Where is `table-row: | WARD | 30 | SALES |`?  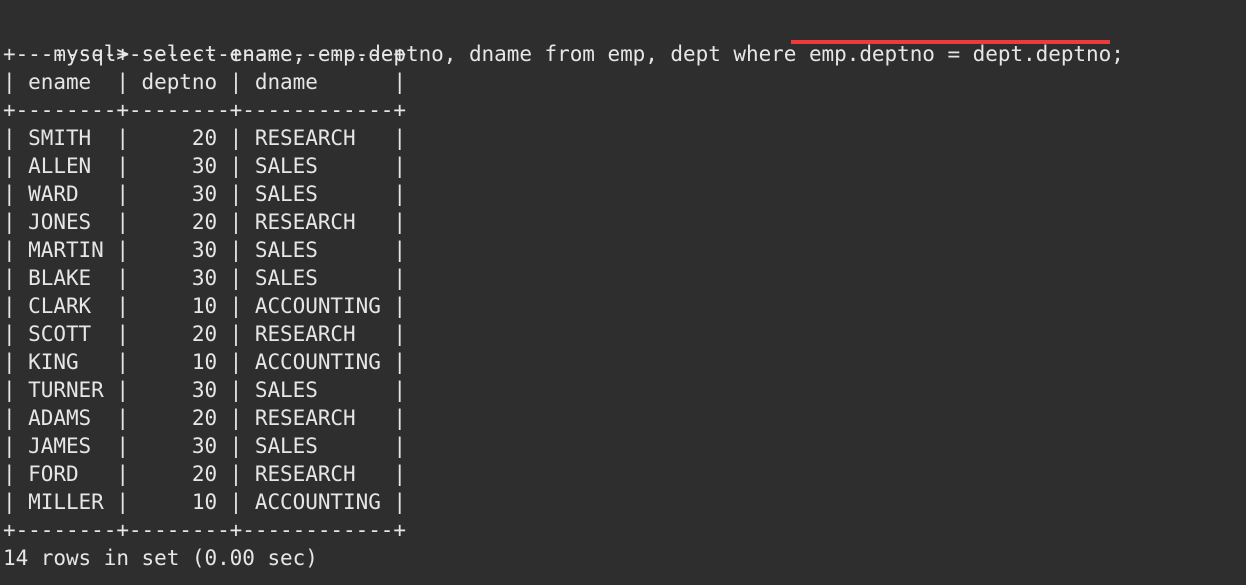
table-row: | WARD | 30 | SALES | is located at coordinates (204, 194).